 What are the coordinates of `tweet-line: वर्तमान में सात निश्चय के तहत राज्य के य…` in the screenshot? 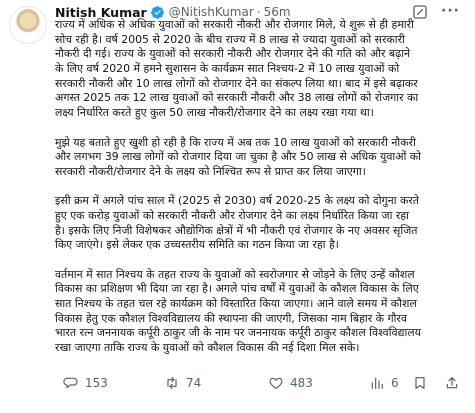 It's located at (235, 274).